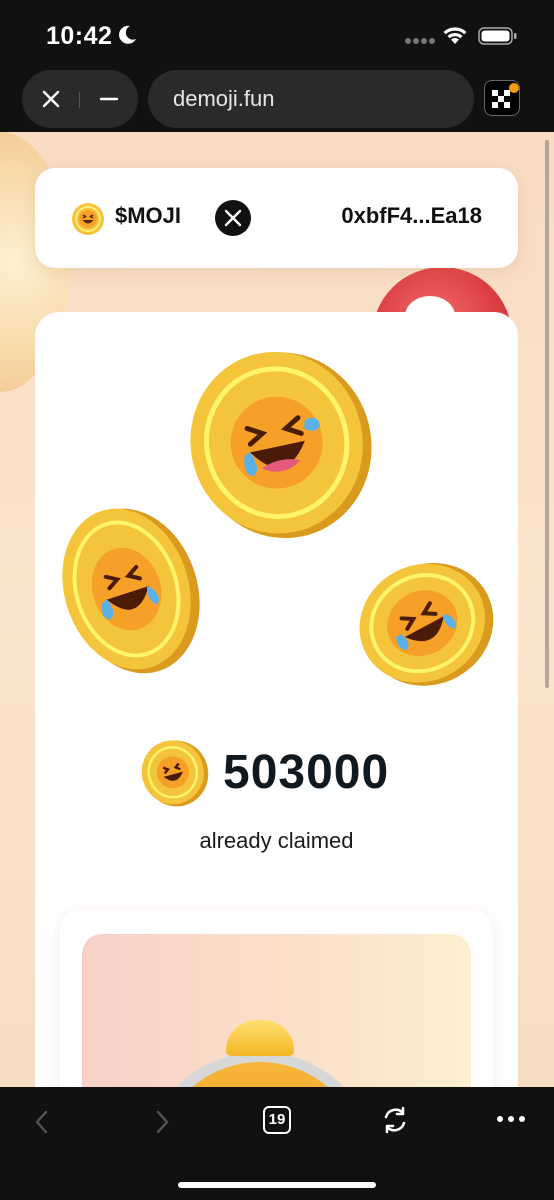 This screenshot has height=1200, width=554. I want to click on home-indicator, so click(277, 1185).